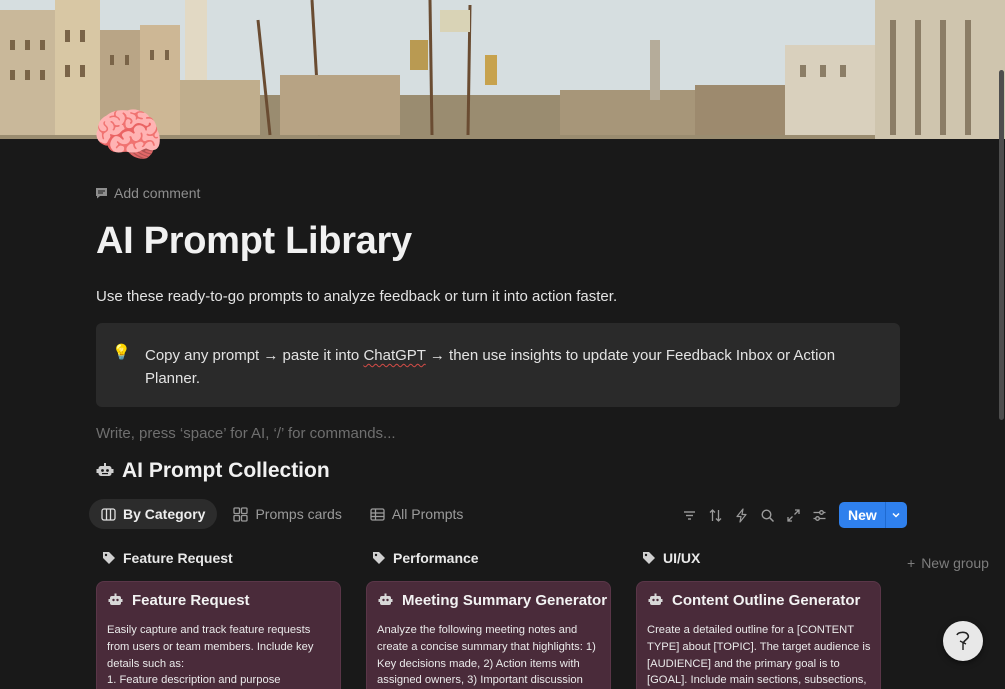  I want to click on automation-button, so click(741, 515).